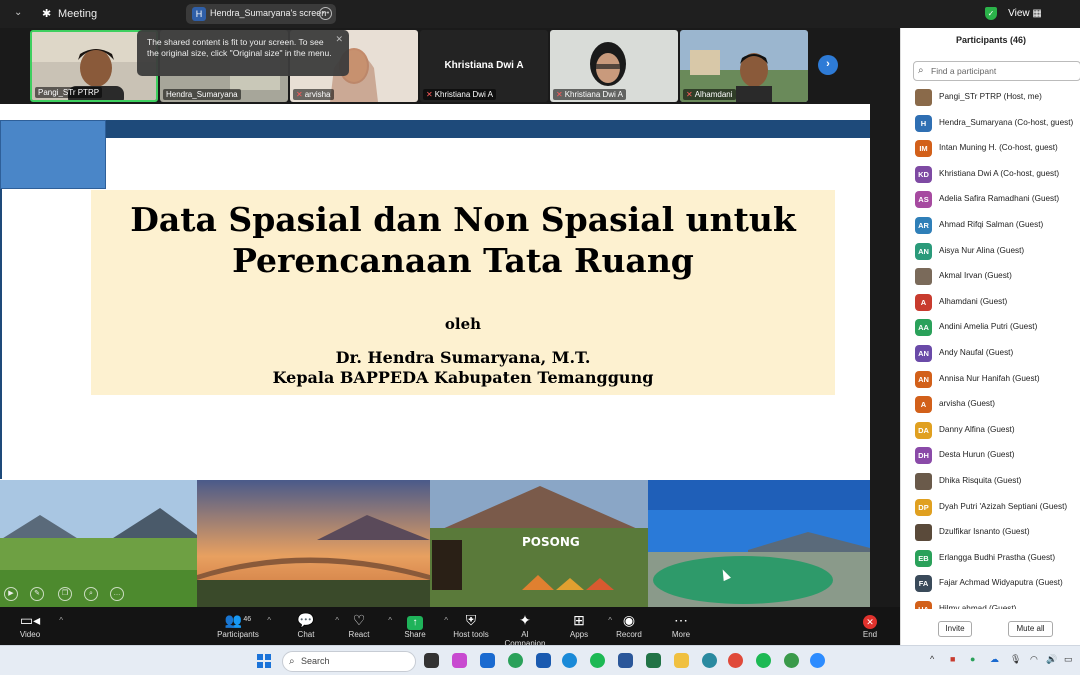 This screenshot has height=675, width=1080. What do you see at coordinates (65, 594) in the screenshot?
I see `copy-icon: ❐` at bounding box center [65, 594].